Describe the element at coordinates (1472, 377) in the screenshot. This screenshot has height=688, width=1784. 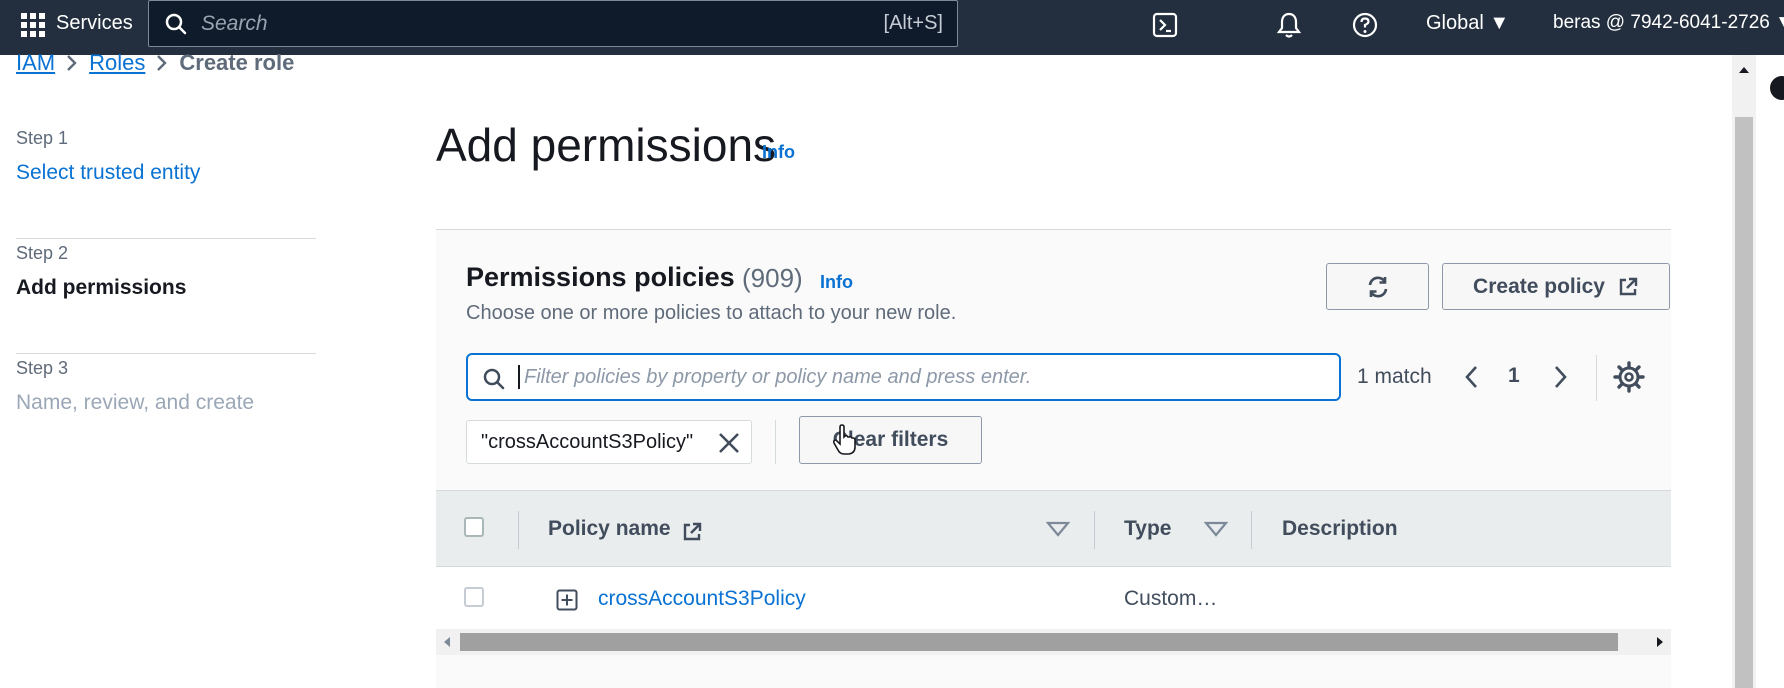
I see `chevron-left-icon` at that location.